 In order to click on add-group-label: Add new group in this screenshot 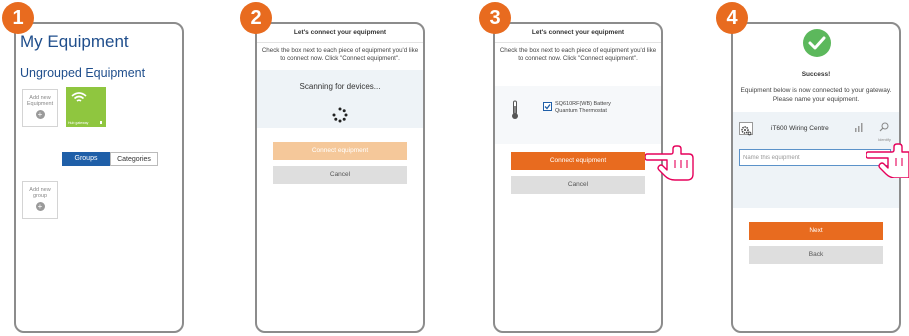, I will do `click(40, 193)`.